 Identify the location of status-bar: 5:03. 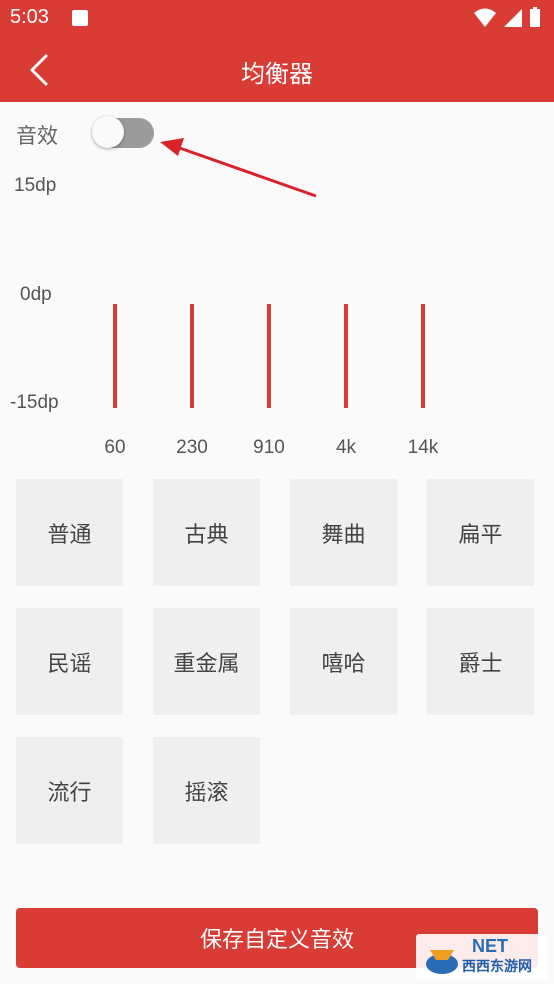
(277, 18).